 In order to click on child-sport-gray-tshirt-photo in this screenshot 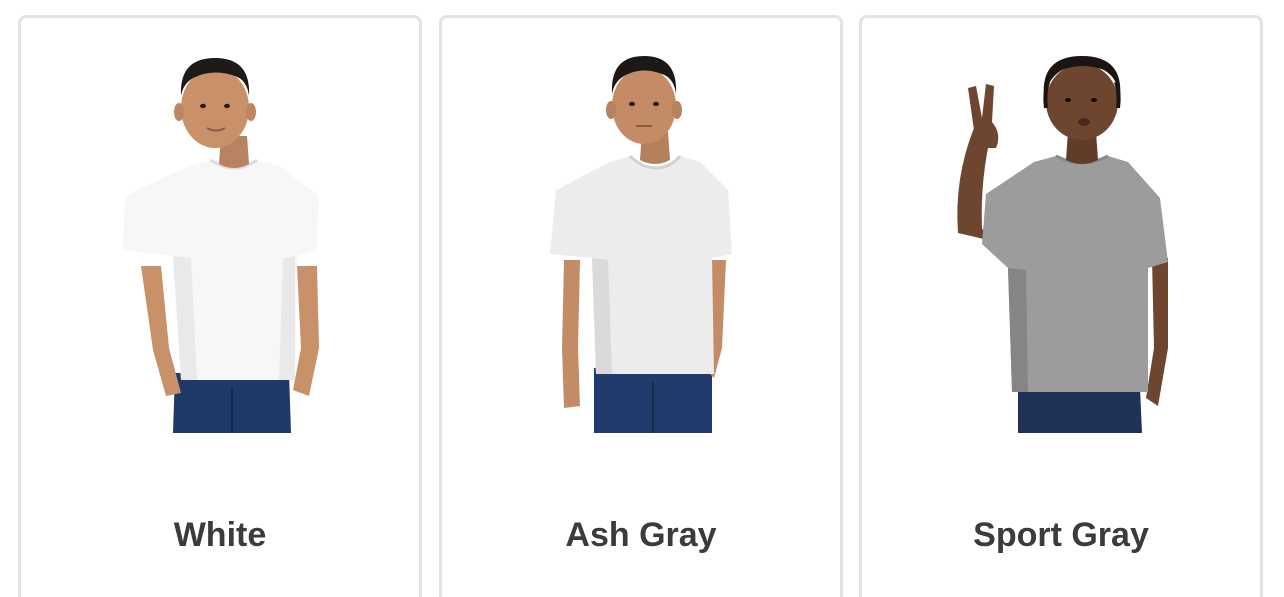, I will do `click(1062, 244)`.